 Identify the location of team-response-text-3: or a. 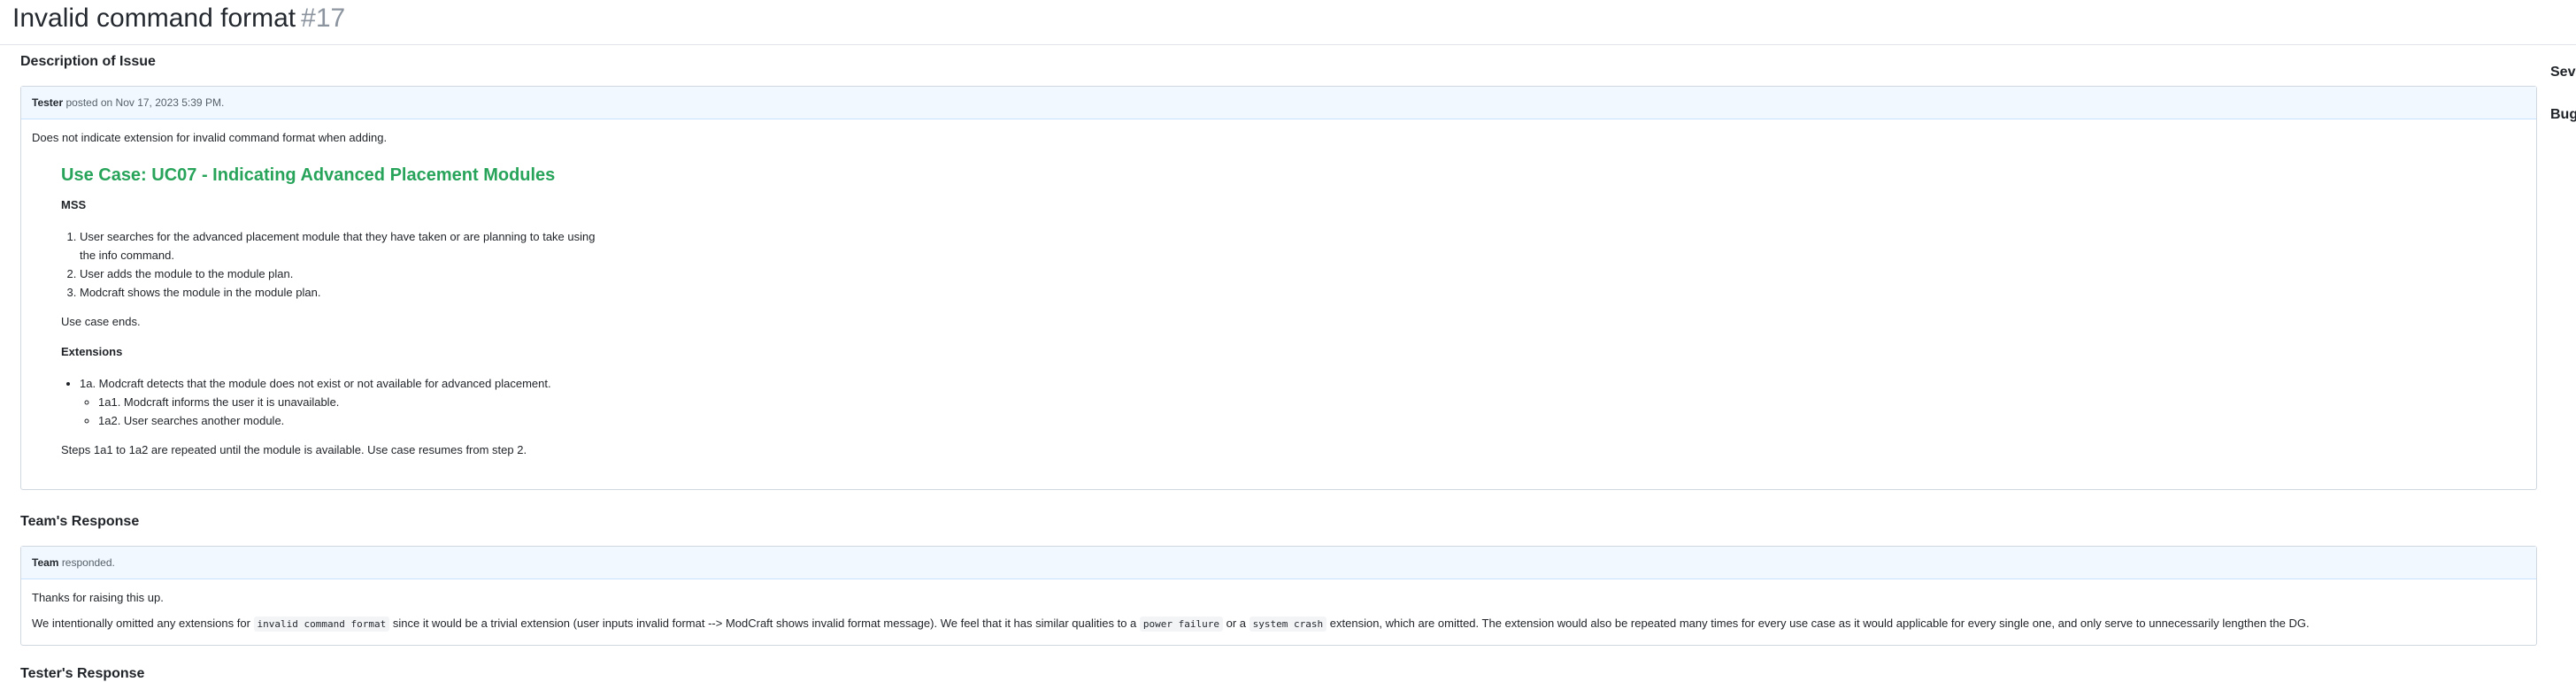
(1236, 624).